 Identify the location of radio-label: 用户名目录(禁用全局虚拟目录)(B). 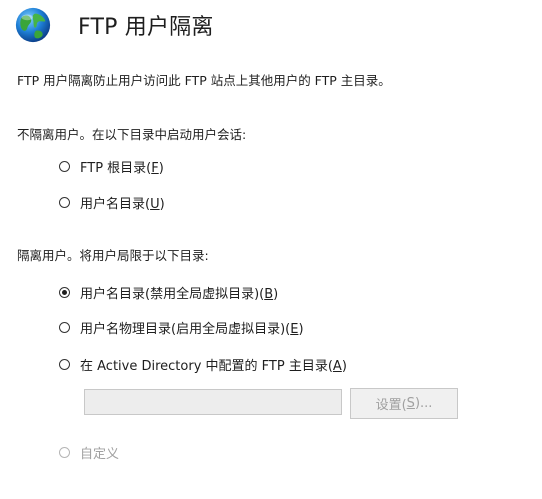
(179, 294).